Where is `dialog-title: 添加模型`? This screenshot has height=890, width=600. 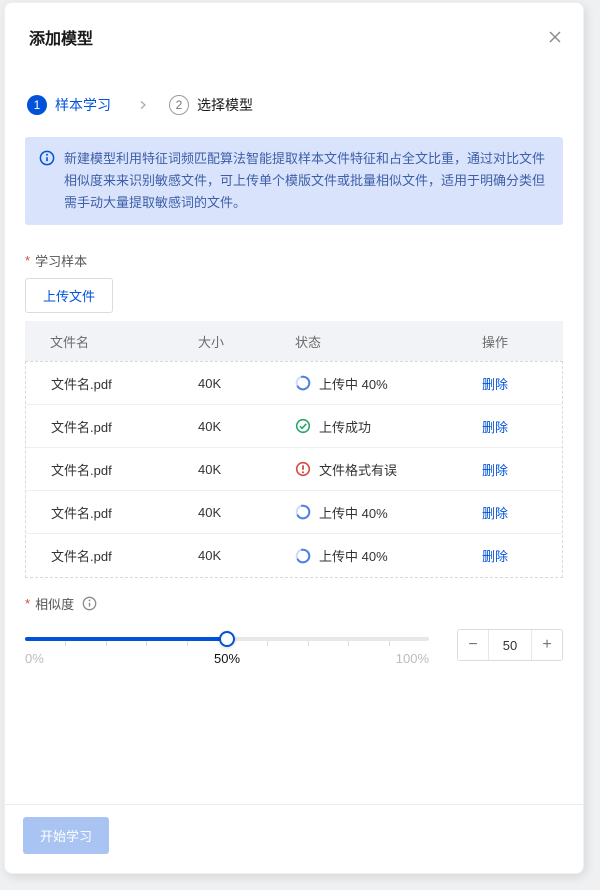 dialog-title: 添加模型 is located at coordinates (61, 39).